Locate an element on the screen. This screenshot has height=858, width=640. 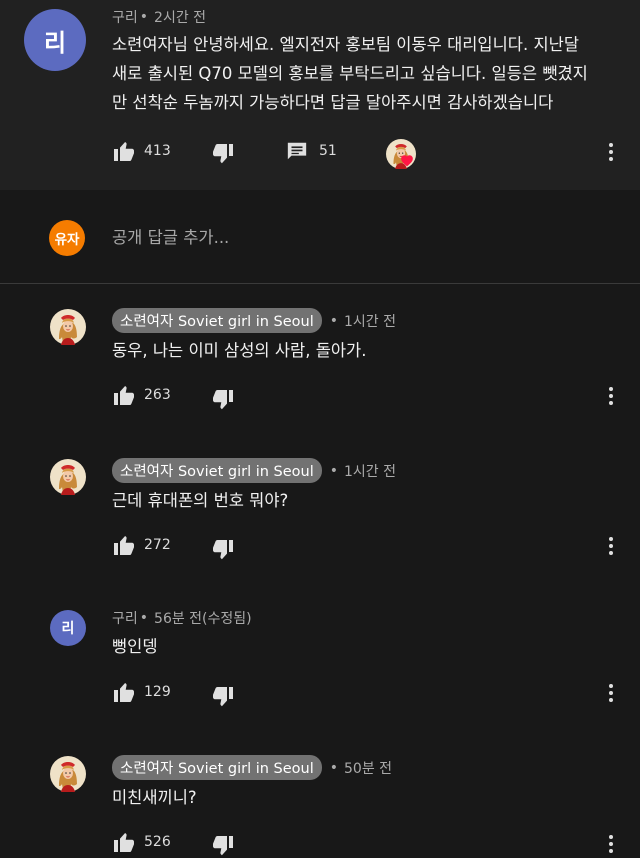
reply-time: 50분 전 is located at coordinates (368, 768).